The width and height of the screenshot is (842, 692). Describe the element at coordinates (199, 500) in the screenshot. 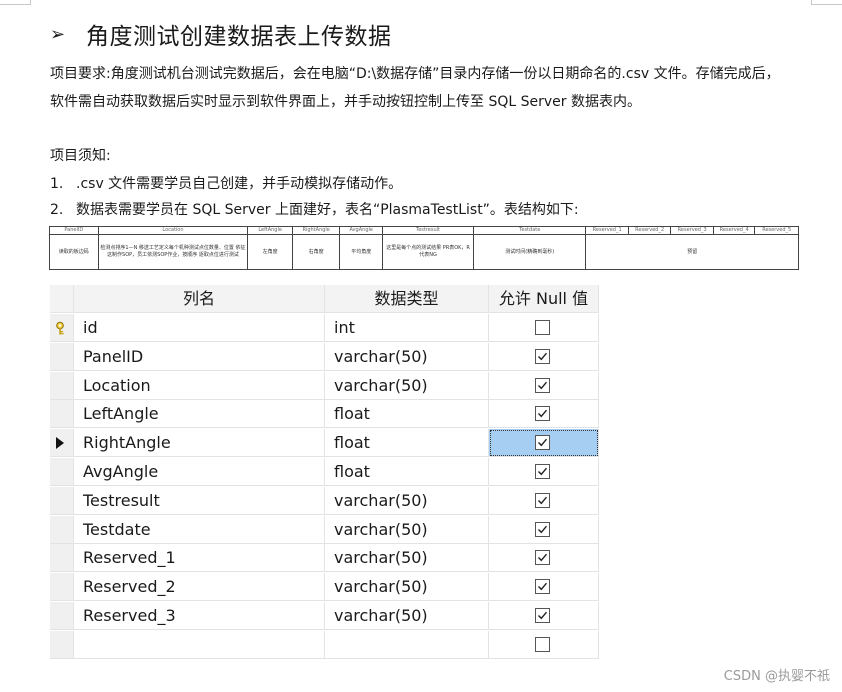

I see `column-name-cell: Testresult` at that location.